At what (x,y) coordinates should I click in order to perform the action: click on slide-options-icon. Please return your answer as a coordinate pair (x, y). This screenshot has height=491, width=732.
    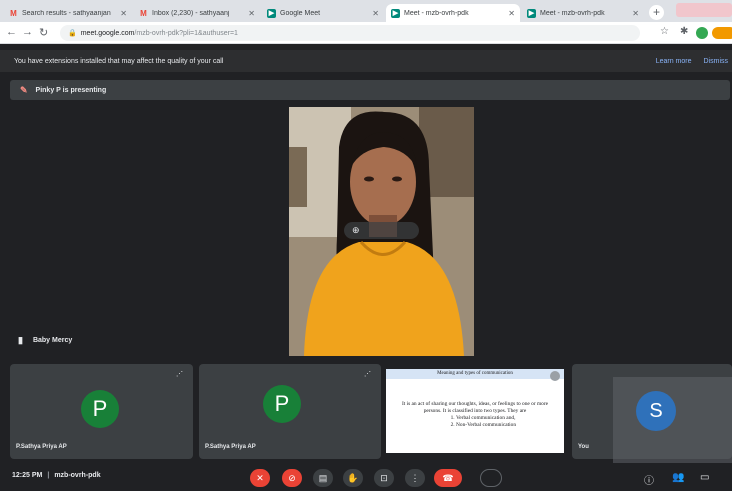
    Looking at the image, I should click on (555, 376).